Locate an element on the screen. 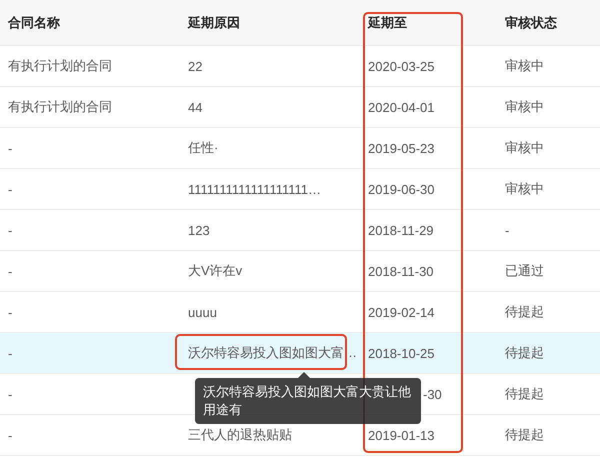  table-cell: 44 is located at coordinates (195, 107).